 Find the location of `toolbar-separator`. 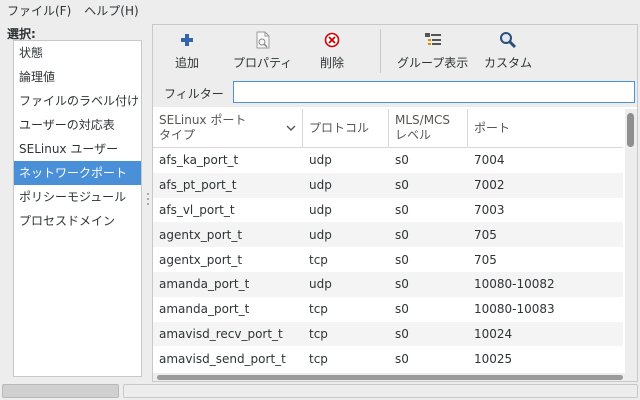

toolbar-separator is located at coordinates (380, 51).